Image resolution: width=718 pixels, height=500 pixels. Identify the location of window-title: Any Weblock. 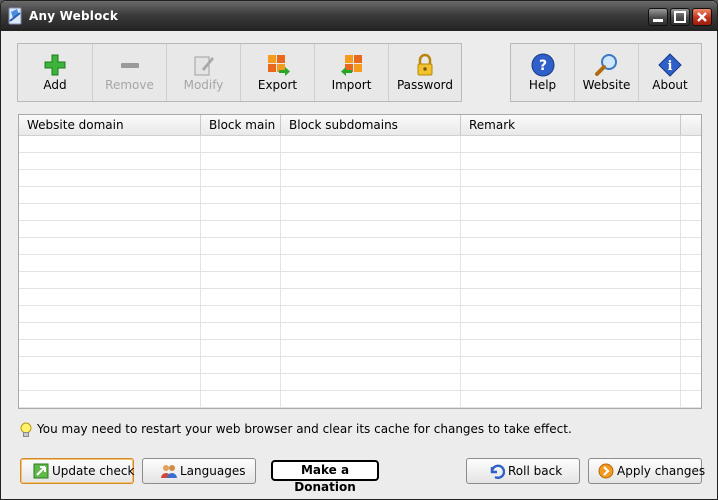
(74, 16).